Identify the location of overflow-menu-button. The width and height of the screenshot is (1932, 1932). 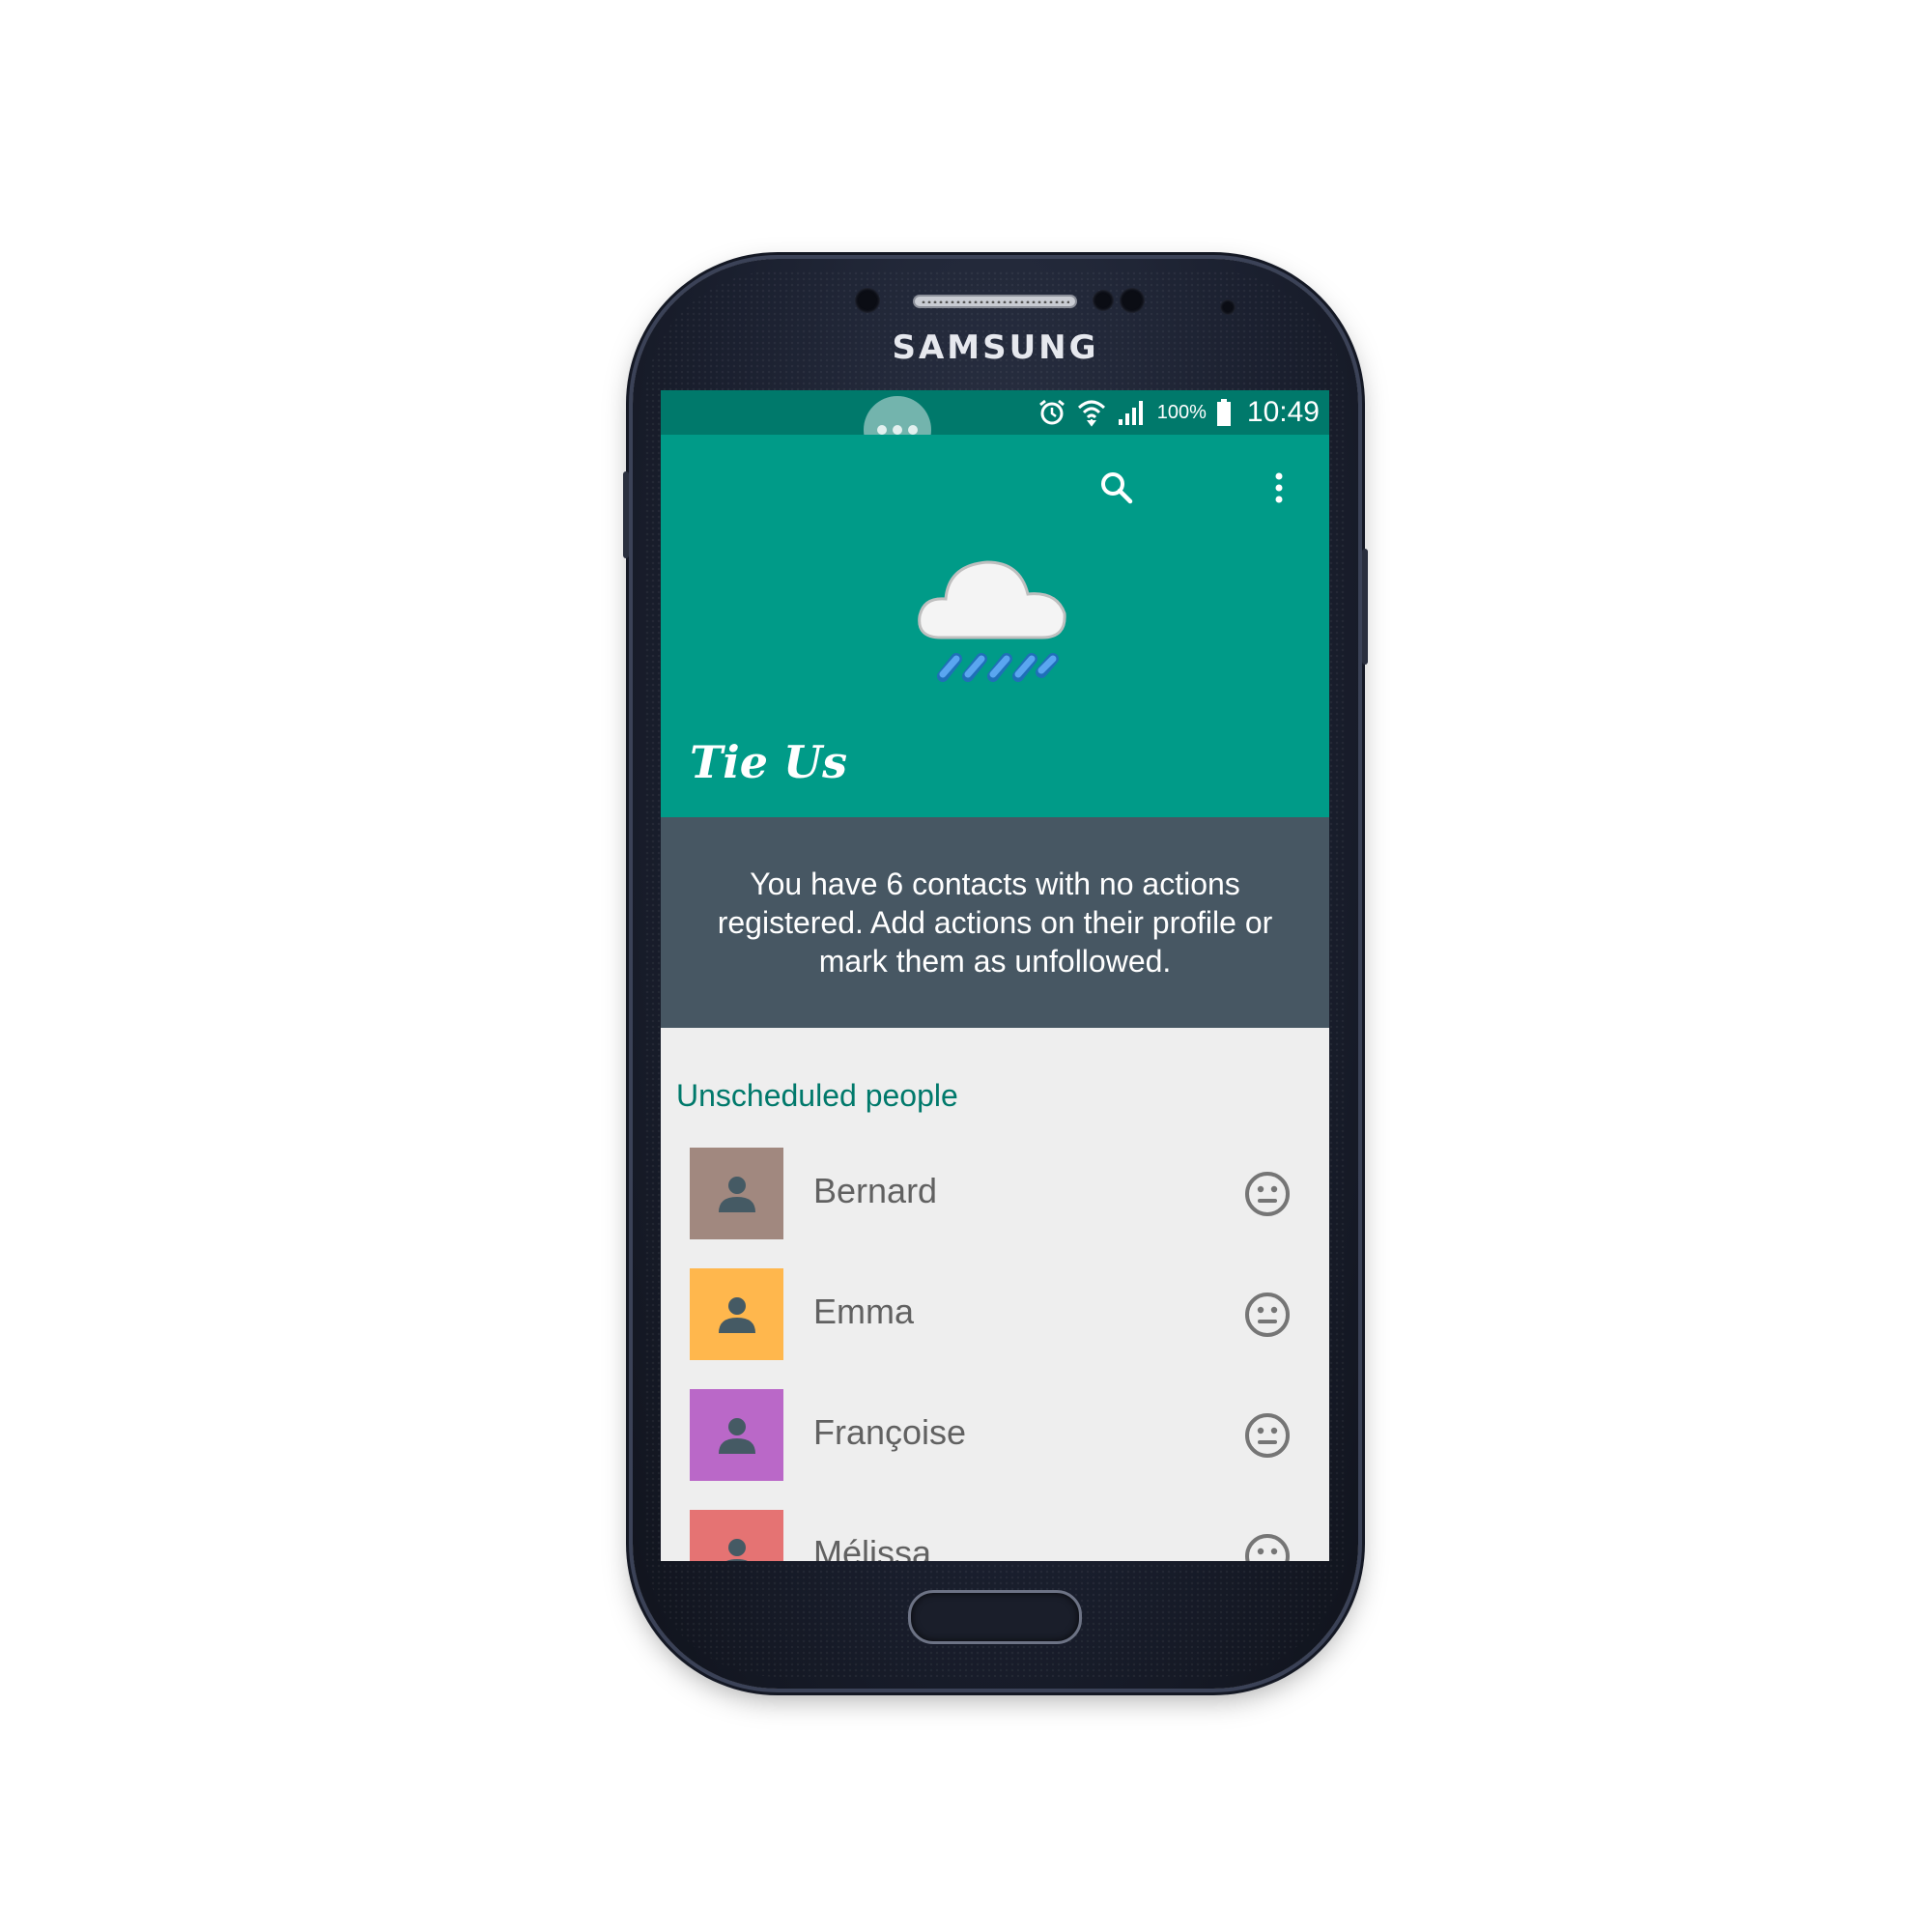
(1279, 488).